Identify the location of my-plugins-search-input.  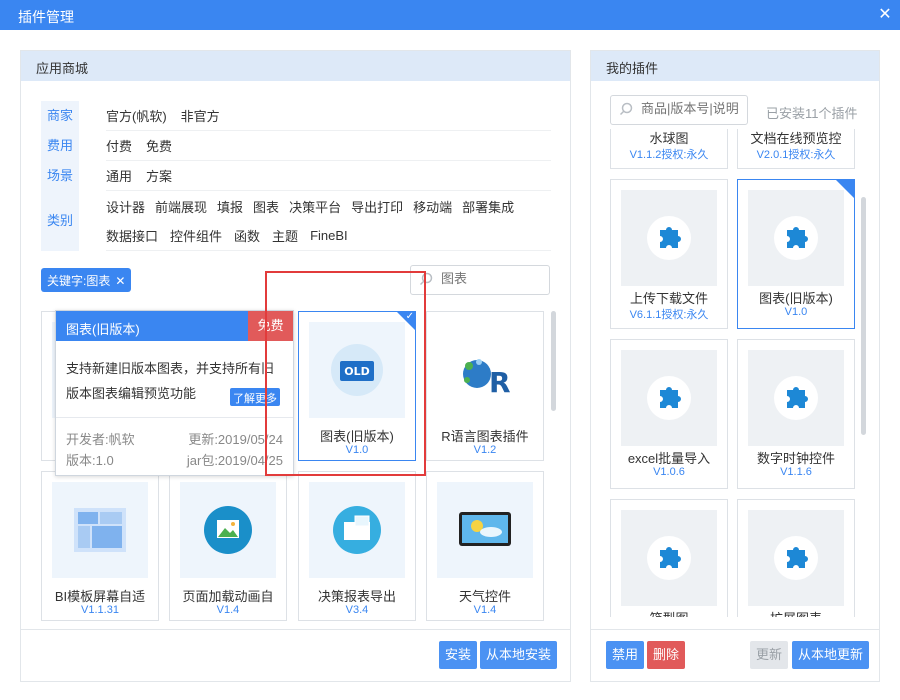
(691, 108).